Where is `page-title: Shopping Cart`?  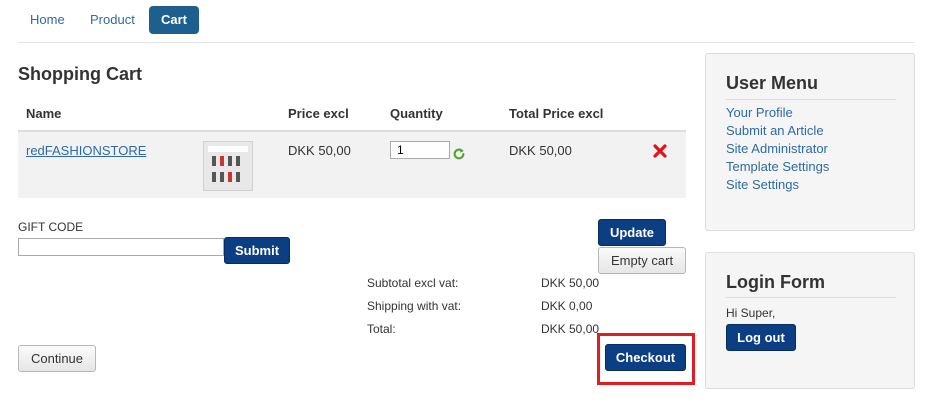
page-title: Shopping Cart is located at coordinates (80, 74).